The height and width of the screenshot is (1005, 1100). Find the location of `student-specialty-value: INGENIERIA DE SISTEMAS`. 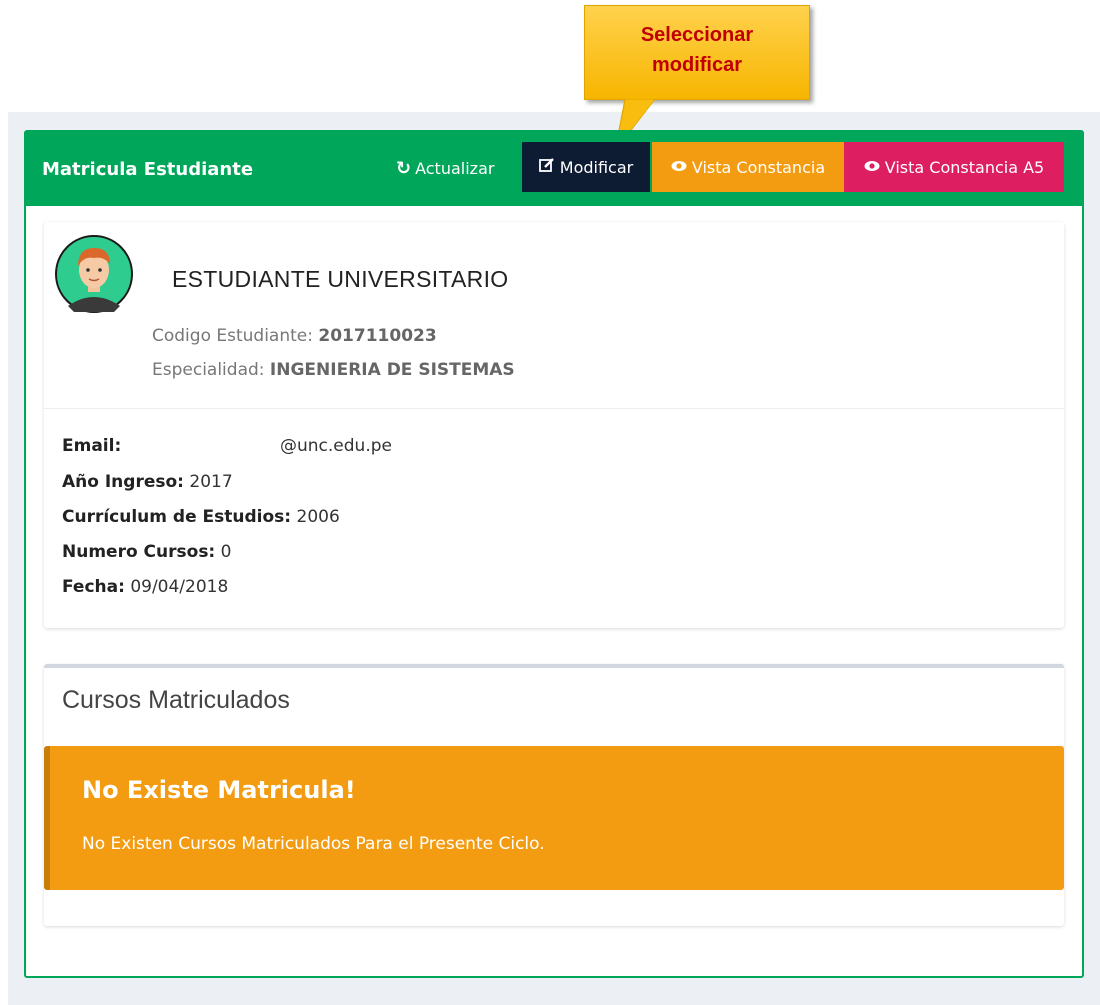

student-specialty-value: INGENIERIA DE SISTEMAS is located at coordinates (392, 370).